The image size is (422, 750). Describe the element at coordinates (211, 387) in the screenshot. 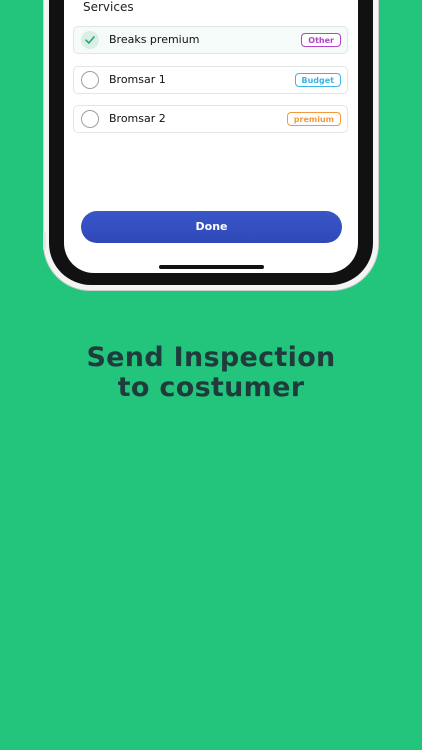

I see `headline-line-2: to costumer` at that location.